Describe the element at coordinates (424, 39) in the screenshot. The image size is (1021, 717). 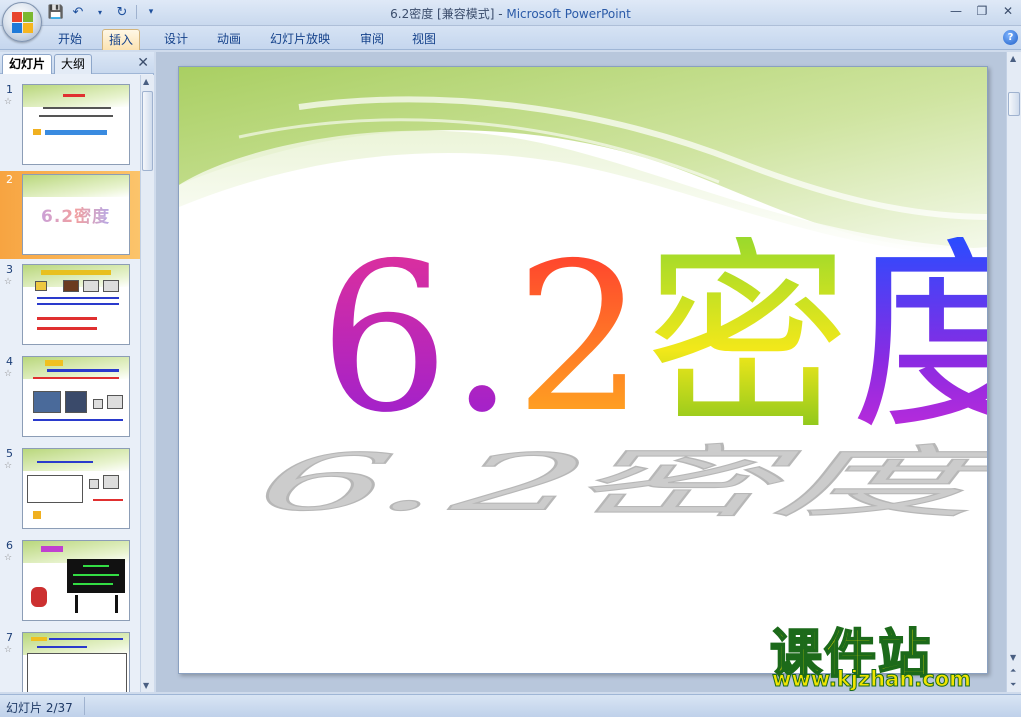
I see `tab-view: 视图` at that location.